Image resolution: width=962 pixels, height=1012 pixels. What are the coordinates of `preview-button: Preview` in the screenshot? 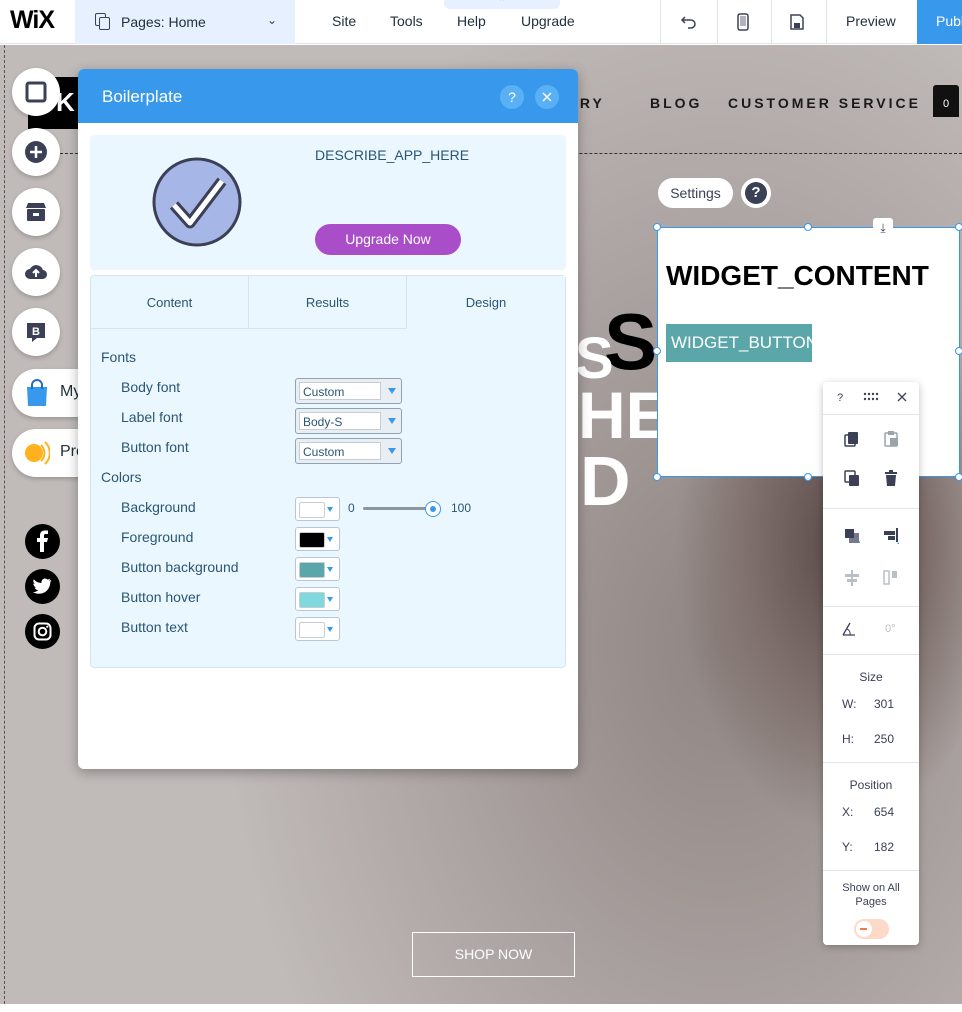 It's located at (871, 21).